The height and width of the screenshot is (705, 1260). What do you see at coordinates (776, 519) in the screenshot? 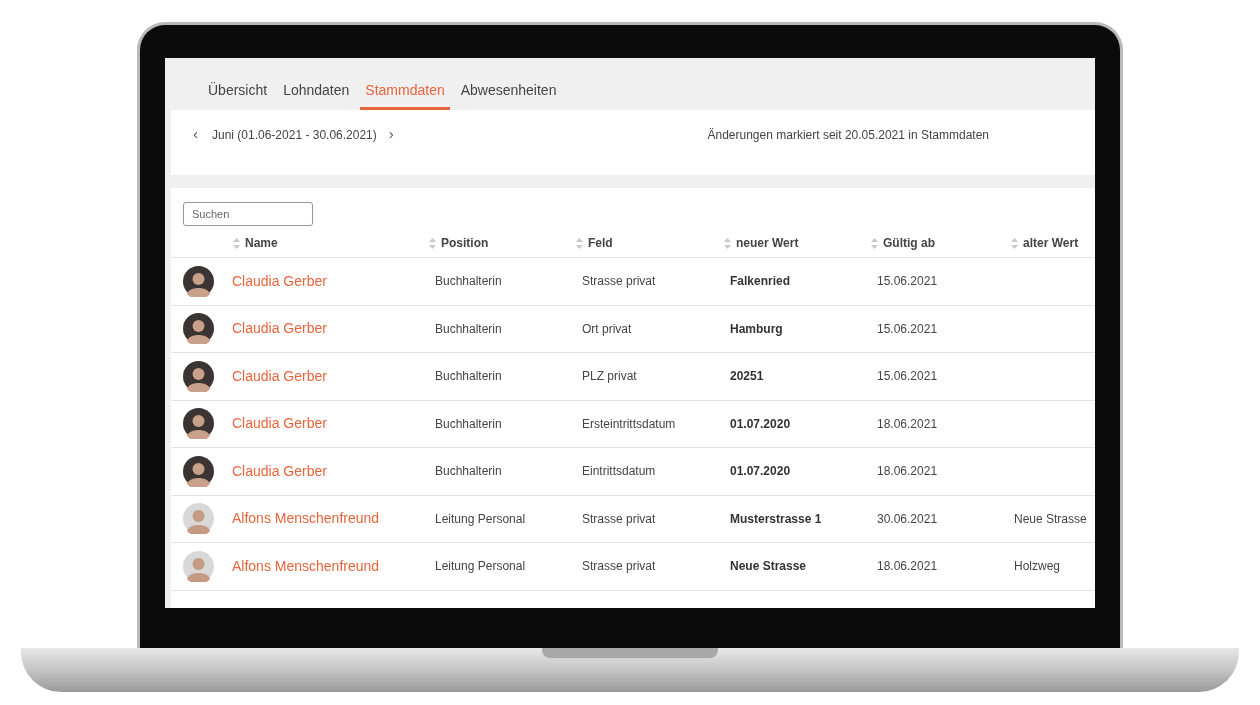
I see `table-cell-text: Musterstrasse 1` at bounding box center [776, 519].